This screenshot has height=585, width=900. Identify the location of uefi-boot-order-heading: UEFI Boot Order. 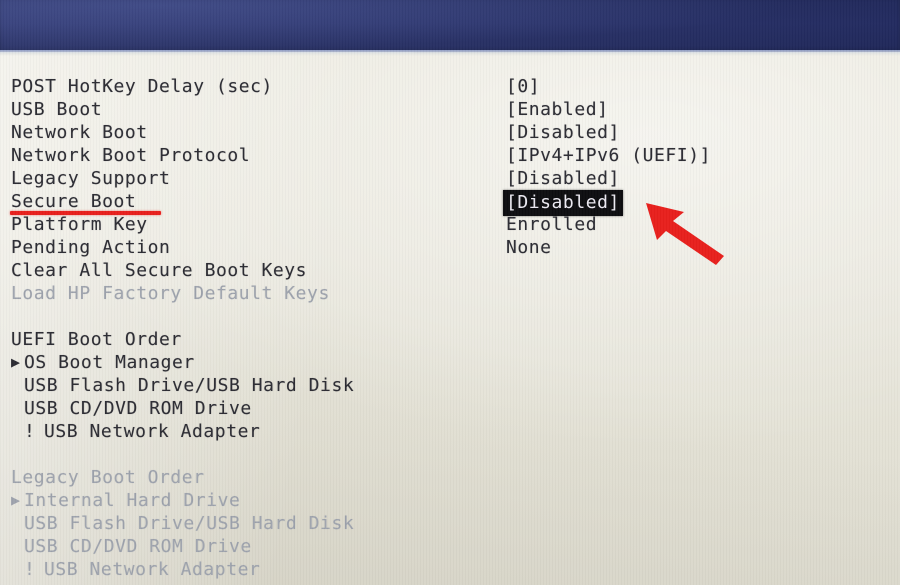
(96, 339).